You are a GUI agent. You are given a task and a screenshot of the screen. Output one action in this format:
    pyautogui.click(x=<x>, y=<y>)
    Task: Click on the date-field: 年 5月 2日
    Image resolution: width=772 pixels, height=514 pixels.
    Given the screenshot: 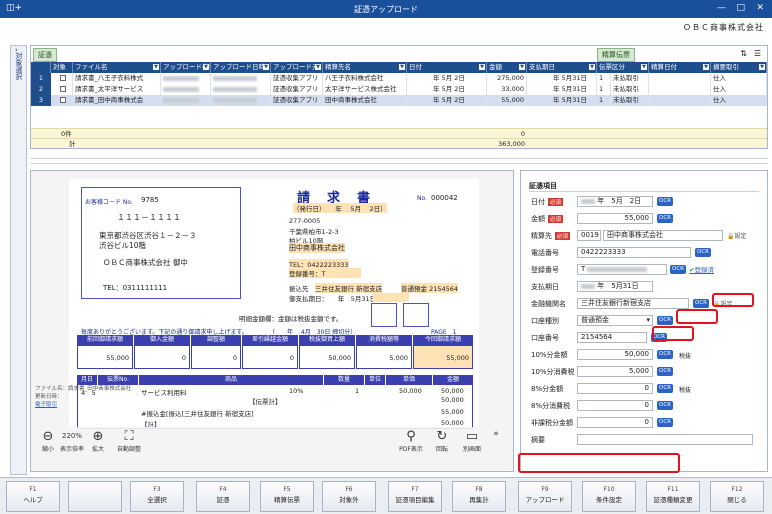 What is the action you would take?
    pyautogui.click(x=615, y=201)
    